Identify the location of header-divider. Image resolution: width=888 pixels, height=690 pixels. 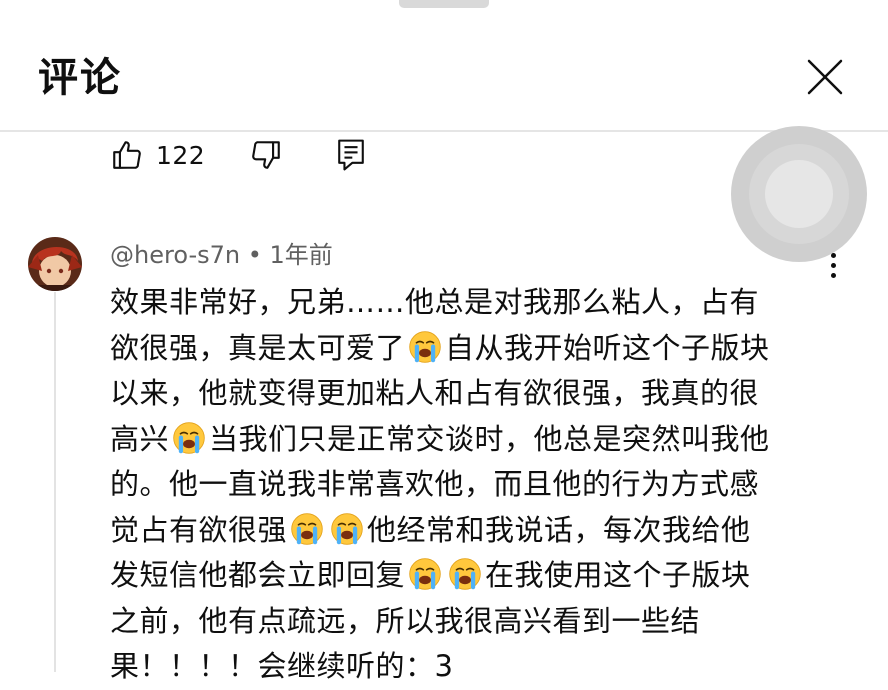
(444, 131).